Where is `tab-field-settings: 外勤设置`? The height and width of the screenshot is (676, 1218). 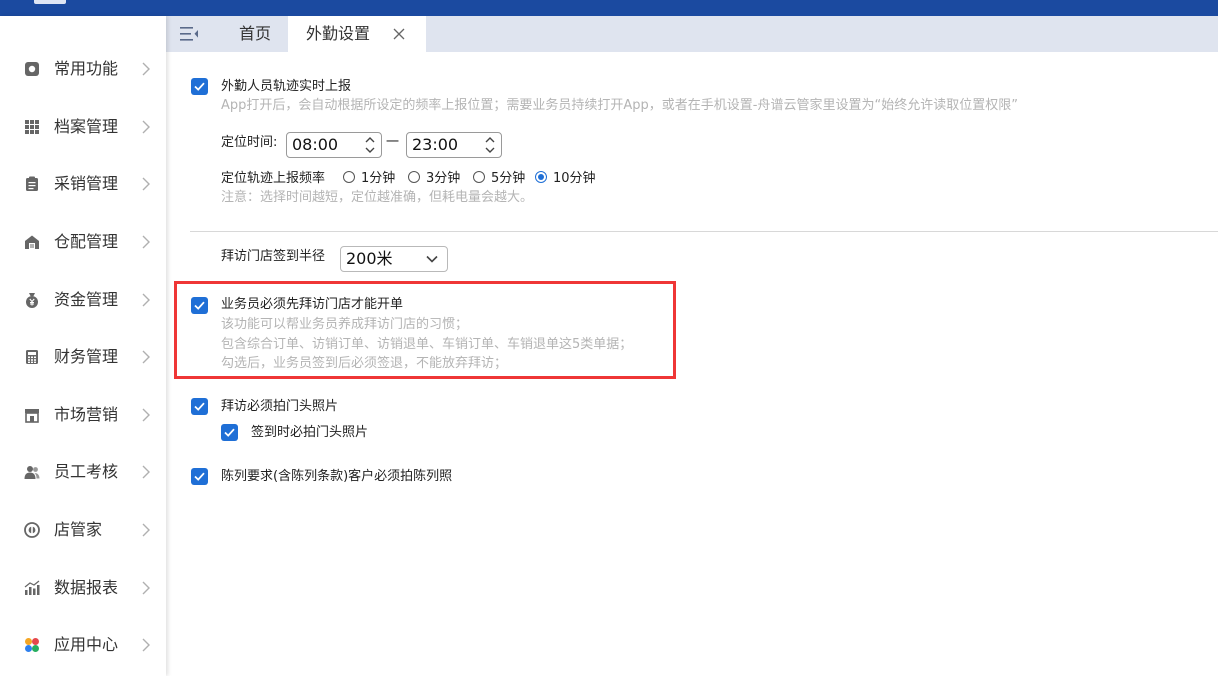 tab-field-settings: 外勤设置 is located at coordinates (357, 34).